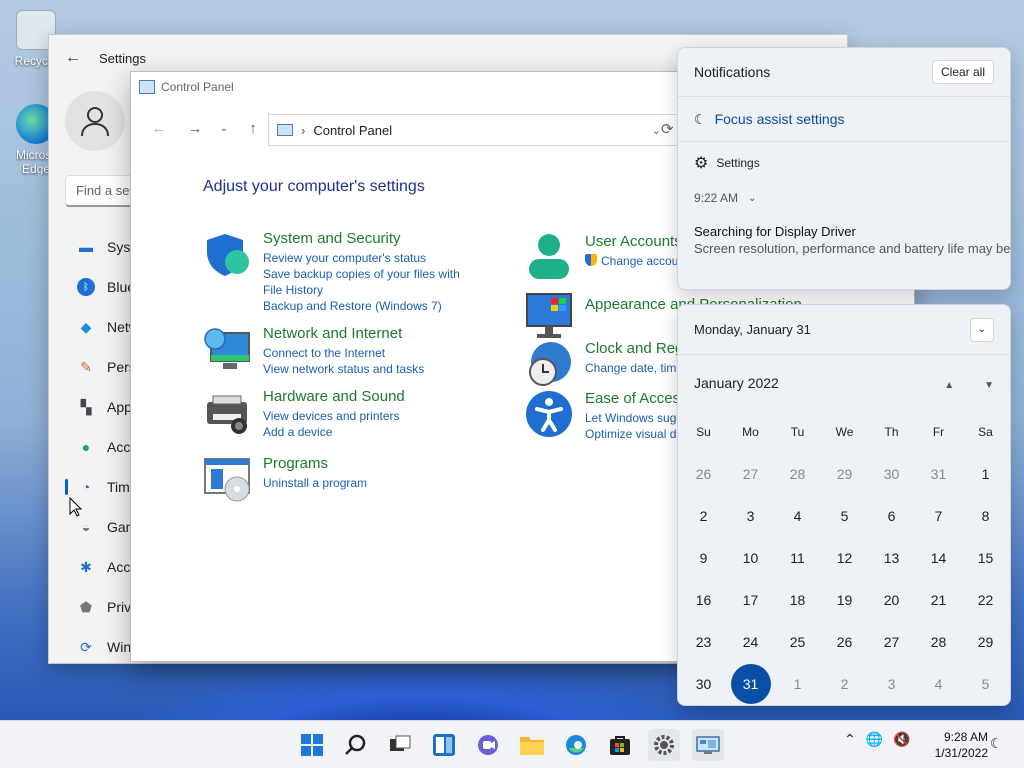 This screenshot has width=1024, height=768. I want to click on appearance-monitor-icon, so click(549, 316).